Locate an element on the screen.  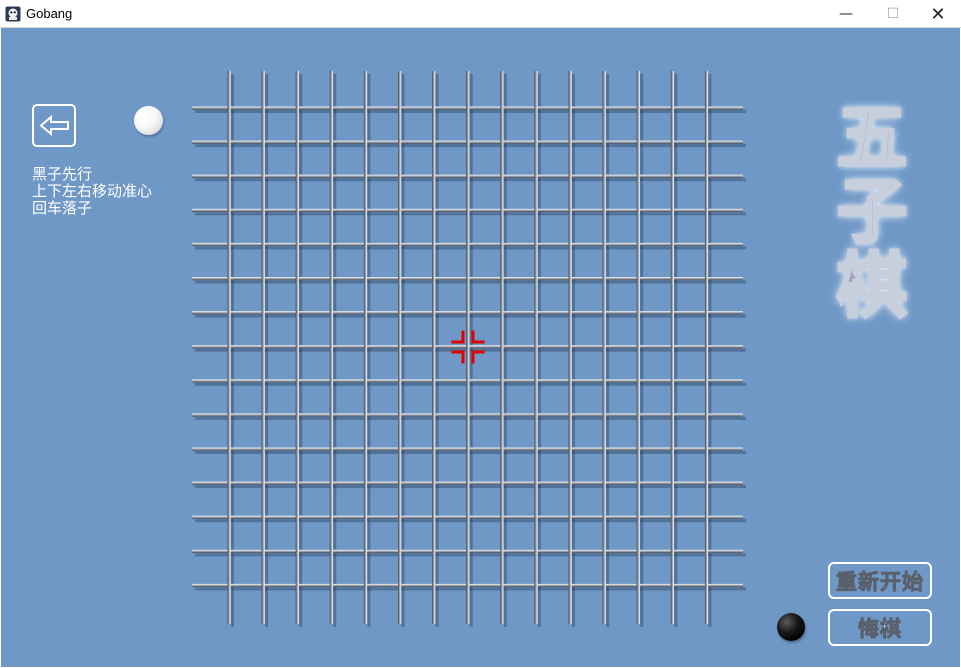
back-button is located at coordinates (54, 125).